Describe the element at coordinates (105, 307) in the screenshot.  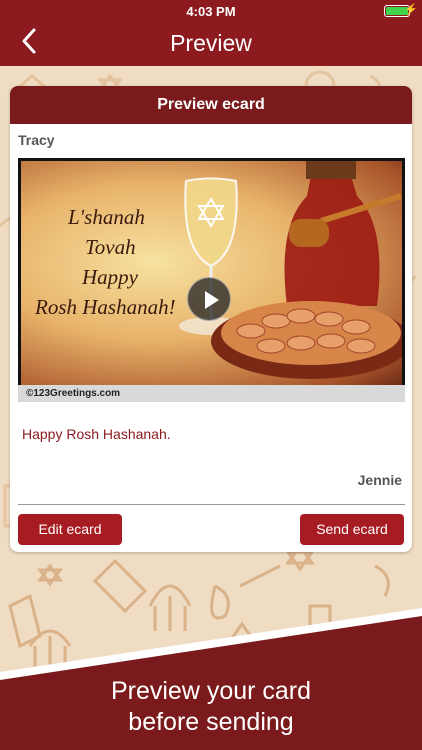
I see `greeting-line-4: Rosh Hashanah!` at that location.